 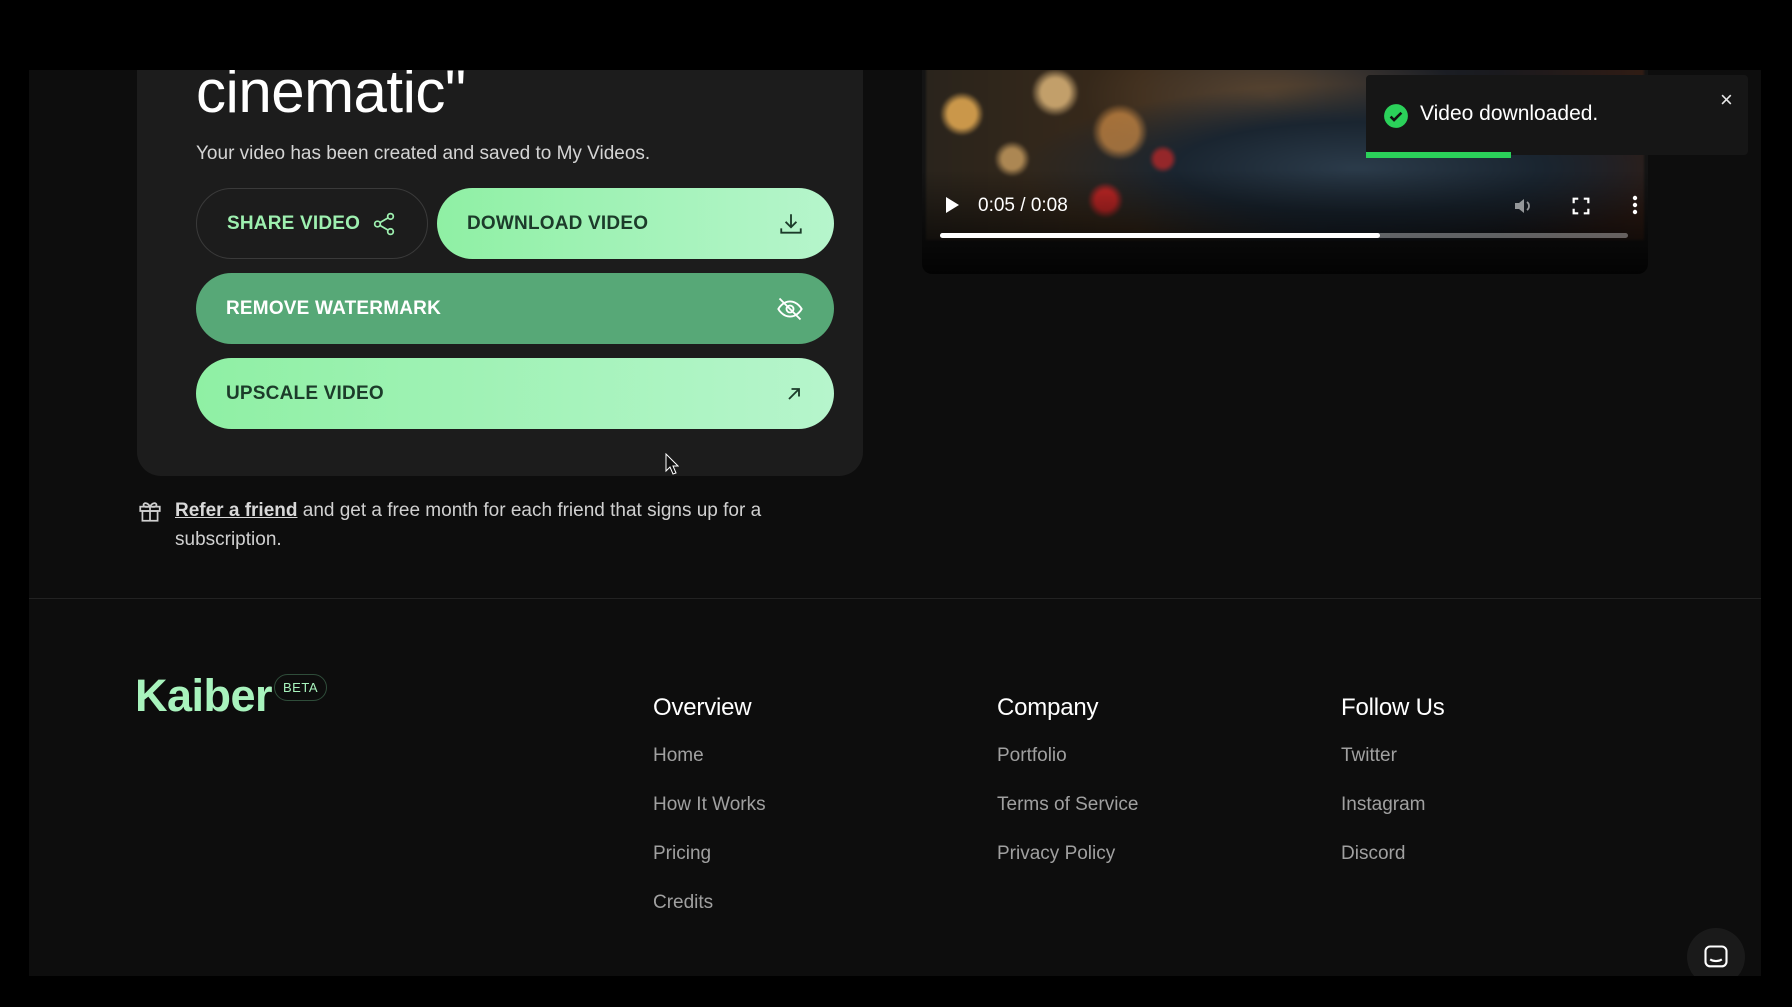 I want to click on download-video-button: DOWNLOAD VIDEO, so click(x=635, y=223).